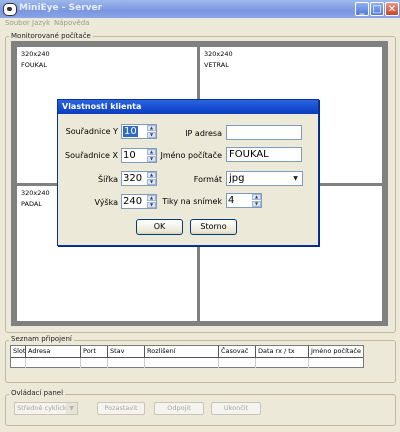  What do you see at coordinates (200, 9) in the screenshot?
I see `title-bar: MiniEye - Server _ □ ✕` at bounding box center [200, 9].